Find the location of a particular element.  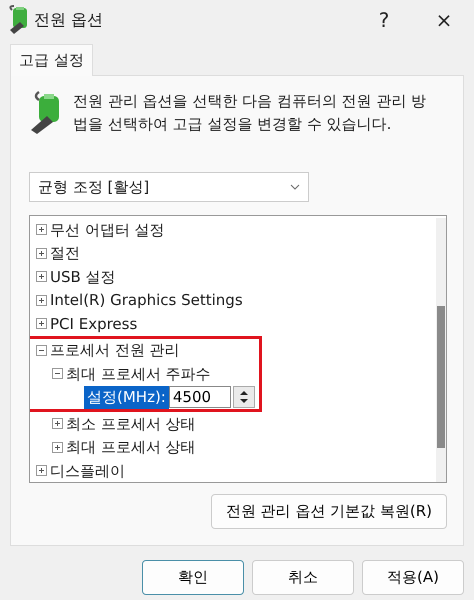

help-button: ? is located at coordinates (384, 20).